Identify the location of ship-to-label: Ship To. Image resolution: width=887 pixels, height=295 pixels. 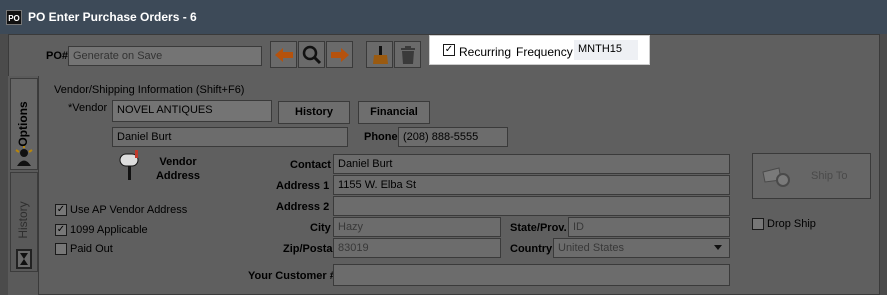
(829, 176).